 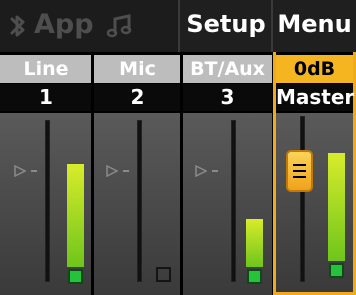 I want to click on setup-button-label: Setup, so click(x=226, y=24).